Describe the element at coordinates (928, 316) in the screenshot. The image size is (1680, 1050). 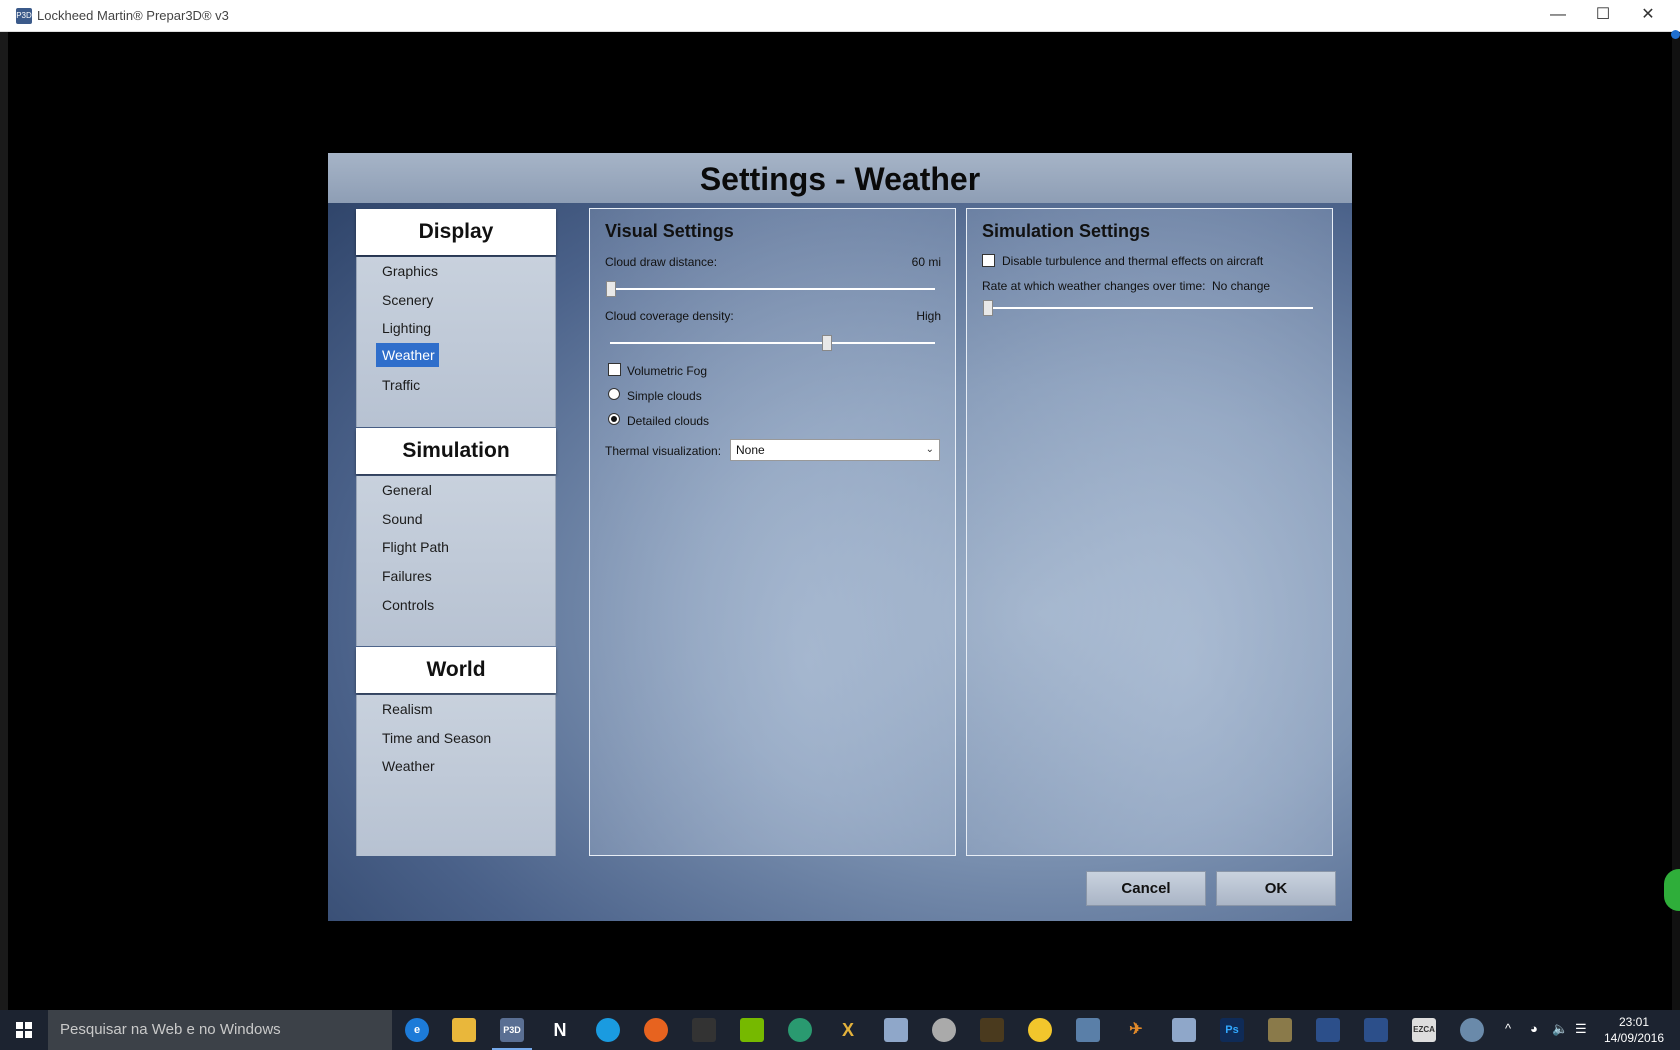
I see `cloud-coverage-density-value: High` at that location.